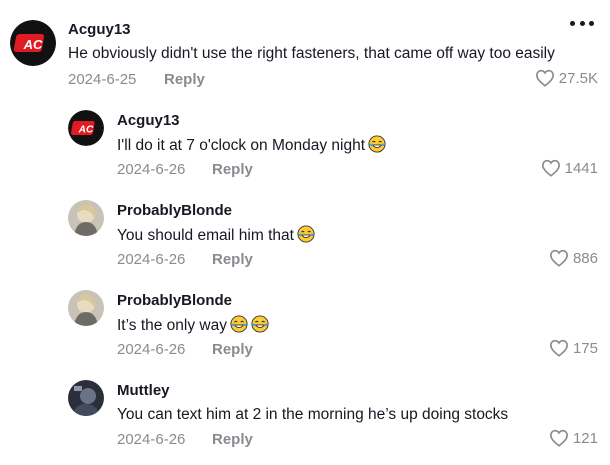 This screenshot has height=465, width=610. I want to click on comment-text: You should email him that, so click(216, 235).